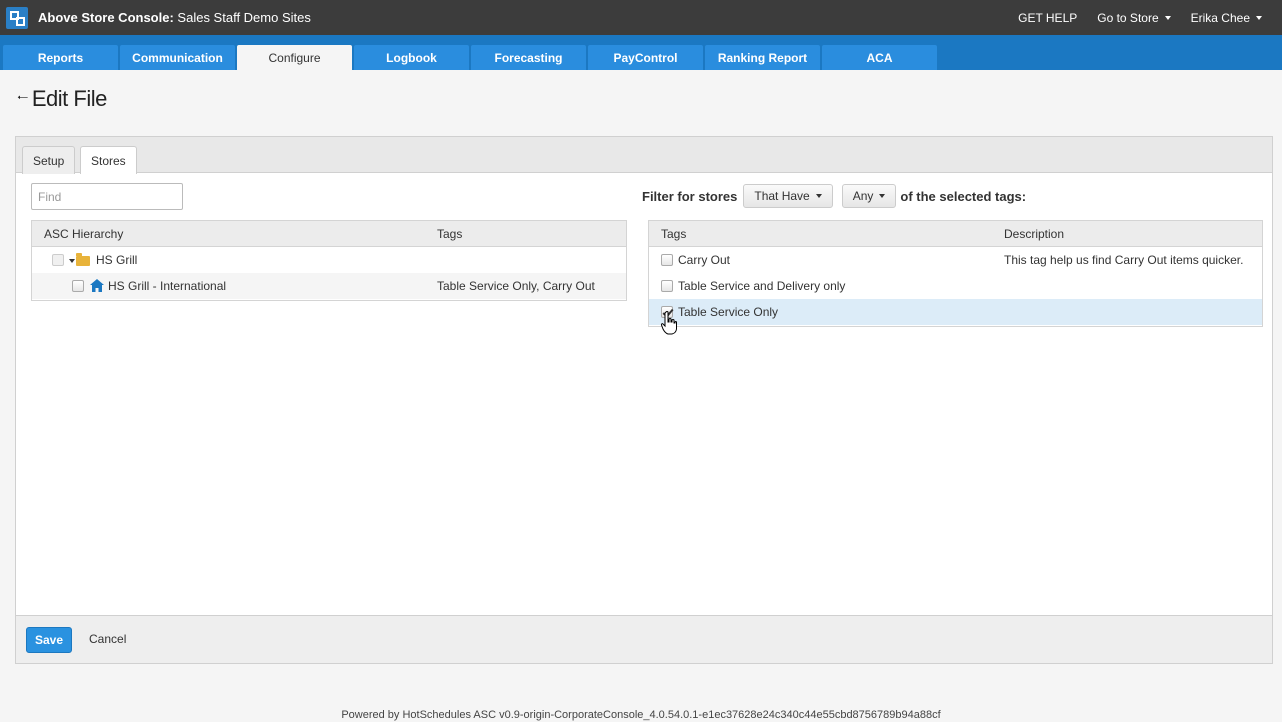 The height and width of the screenshot is (722, 1282). Describe the element at coordinates (106, 17) in the screenshot. I see `app-name: Above Store Console:` at that location.